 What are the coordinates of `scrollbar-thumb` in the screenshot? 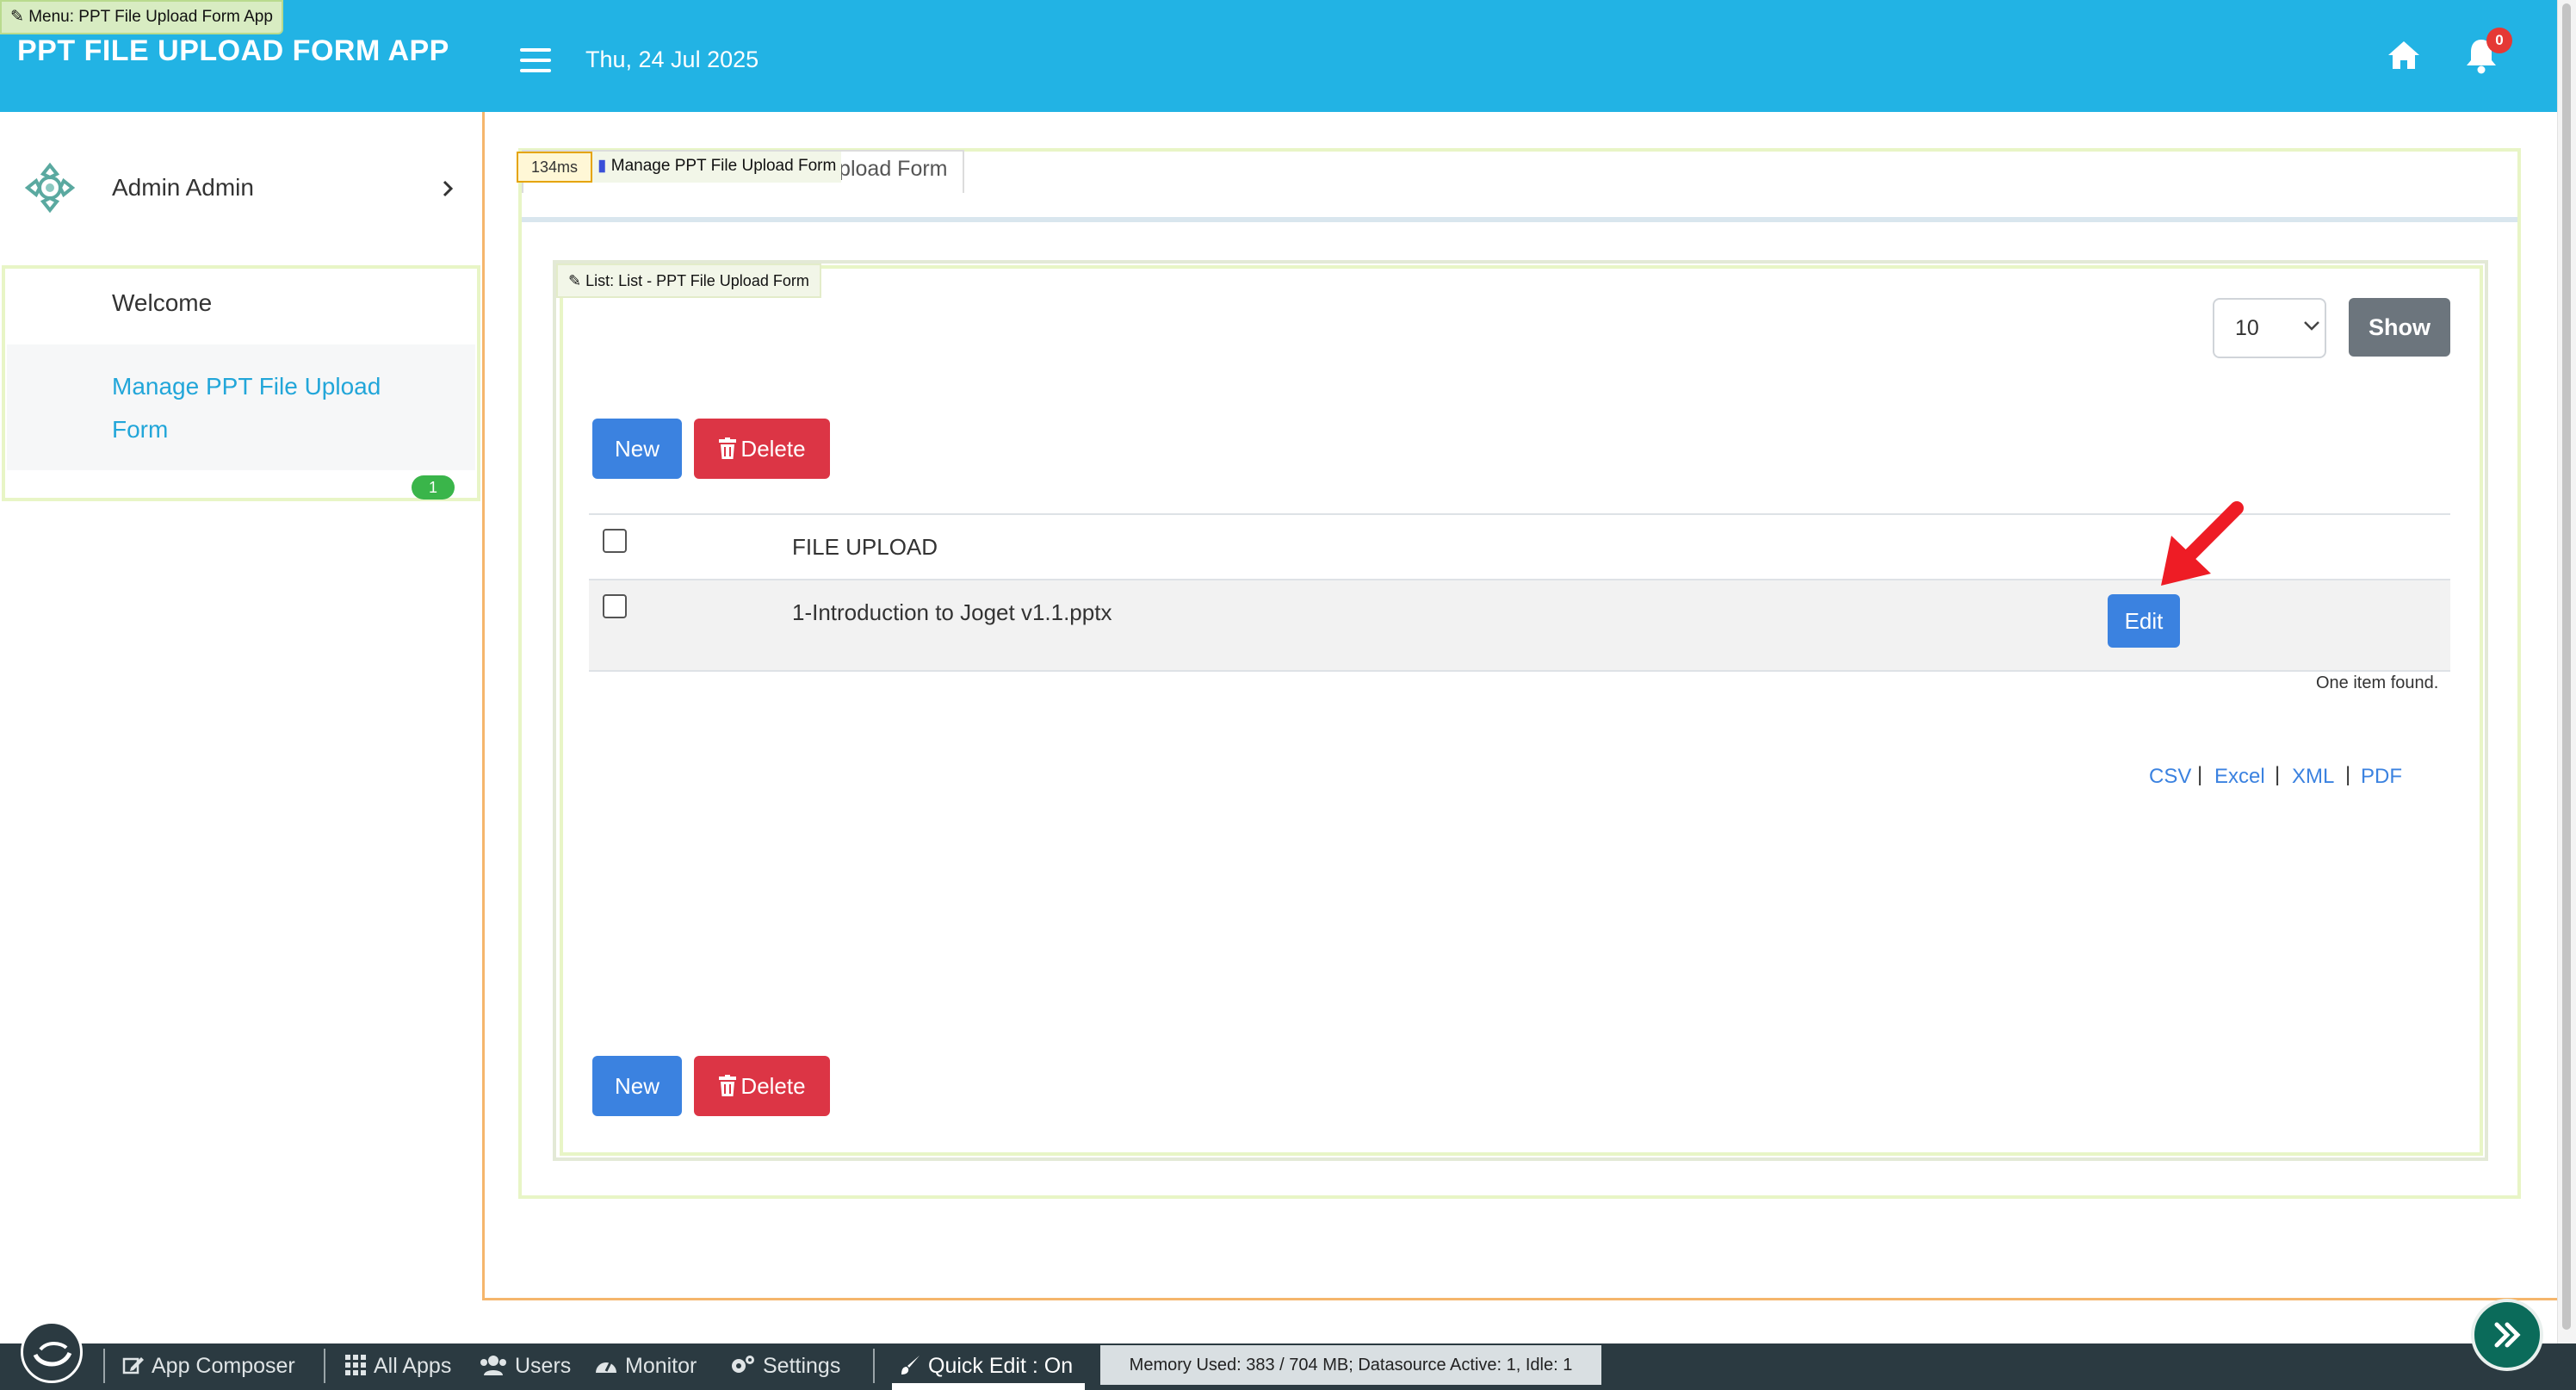 It's located at (2567, 666).